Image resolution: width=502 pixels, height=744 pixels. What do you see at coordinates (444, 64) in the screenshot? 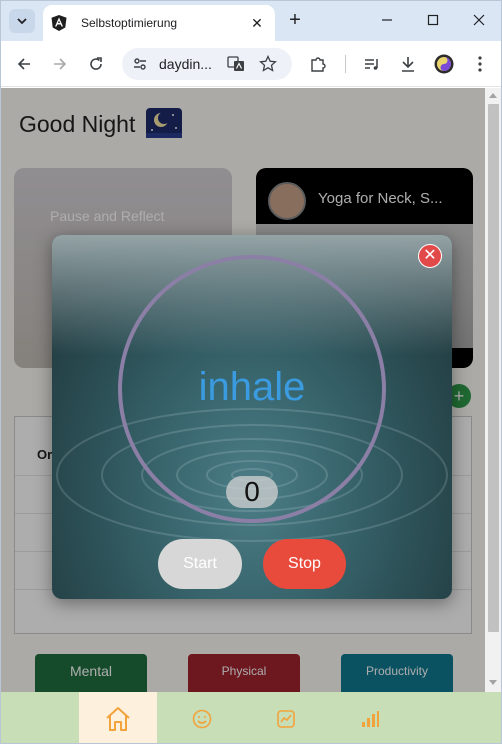
I see `profile-avatar` at bounding box center [444, 64].